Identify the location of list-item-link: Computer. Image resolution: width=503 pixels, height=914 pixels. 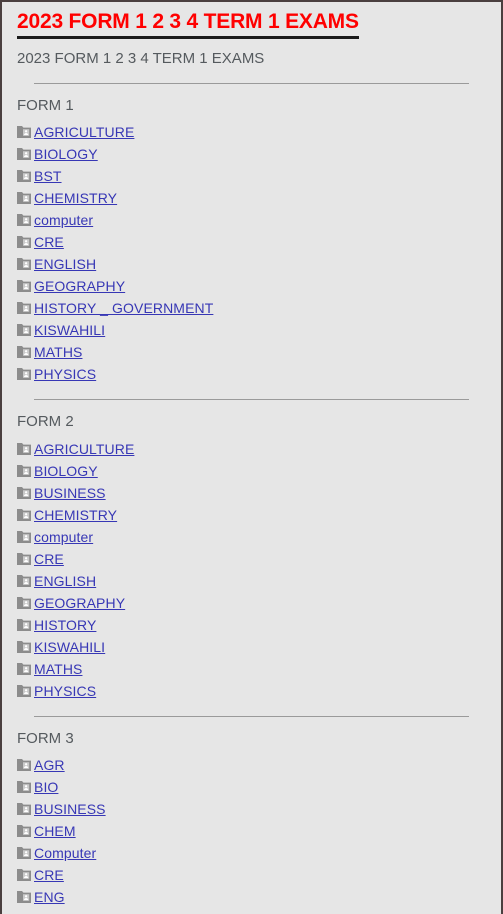
(65, 853).